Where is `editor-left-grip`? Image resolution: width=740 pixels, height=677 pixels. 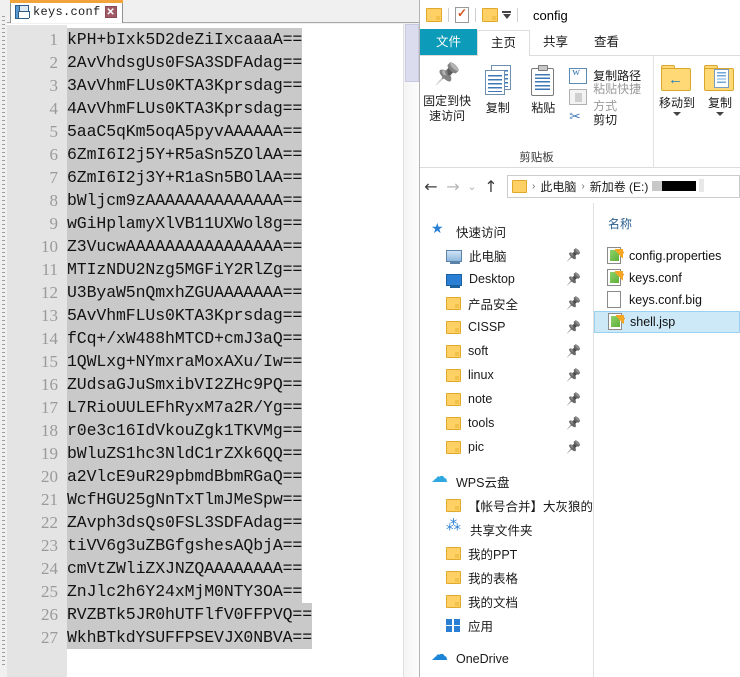
editor-left-grip is located at coordinates (3, 338).